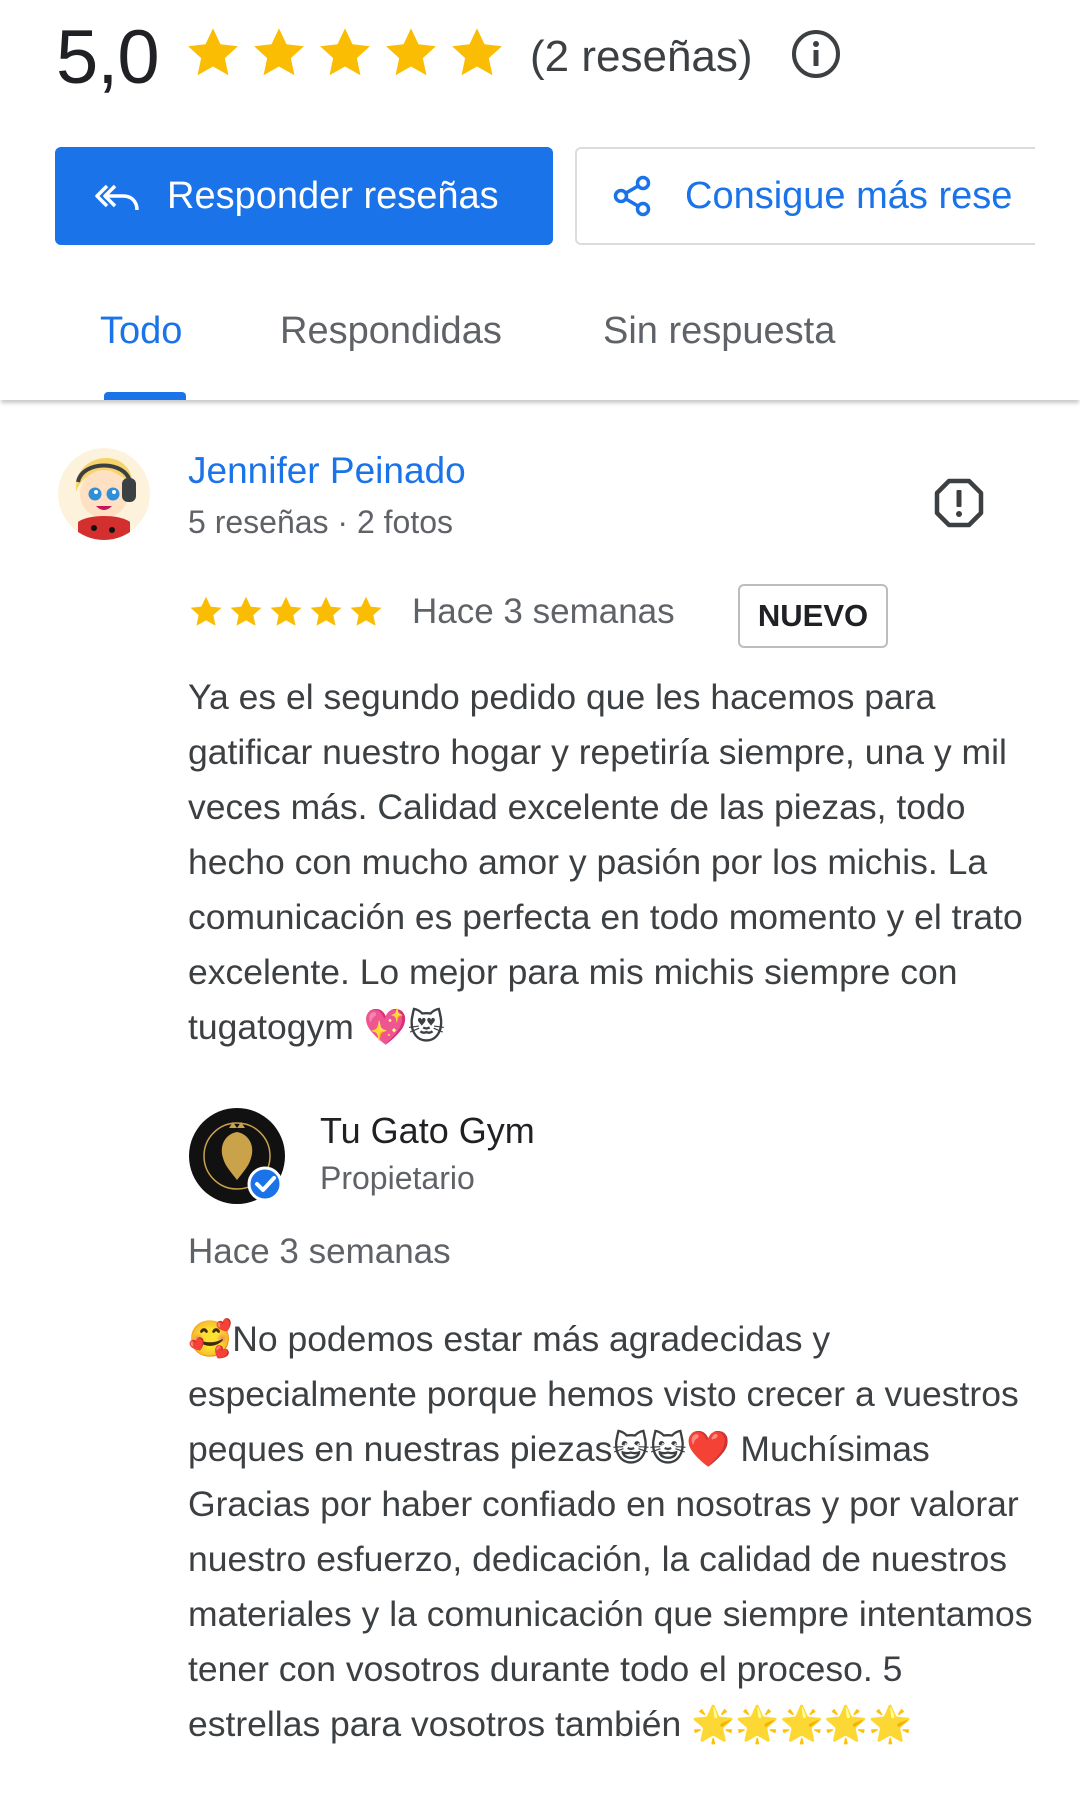  I want to click on tab-unanswered: Sin respuesta, so click(719, 331).